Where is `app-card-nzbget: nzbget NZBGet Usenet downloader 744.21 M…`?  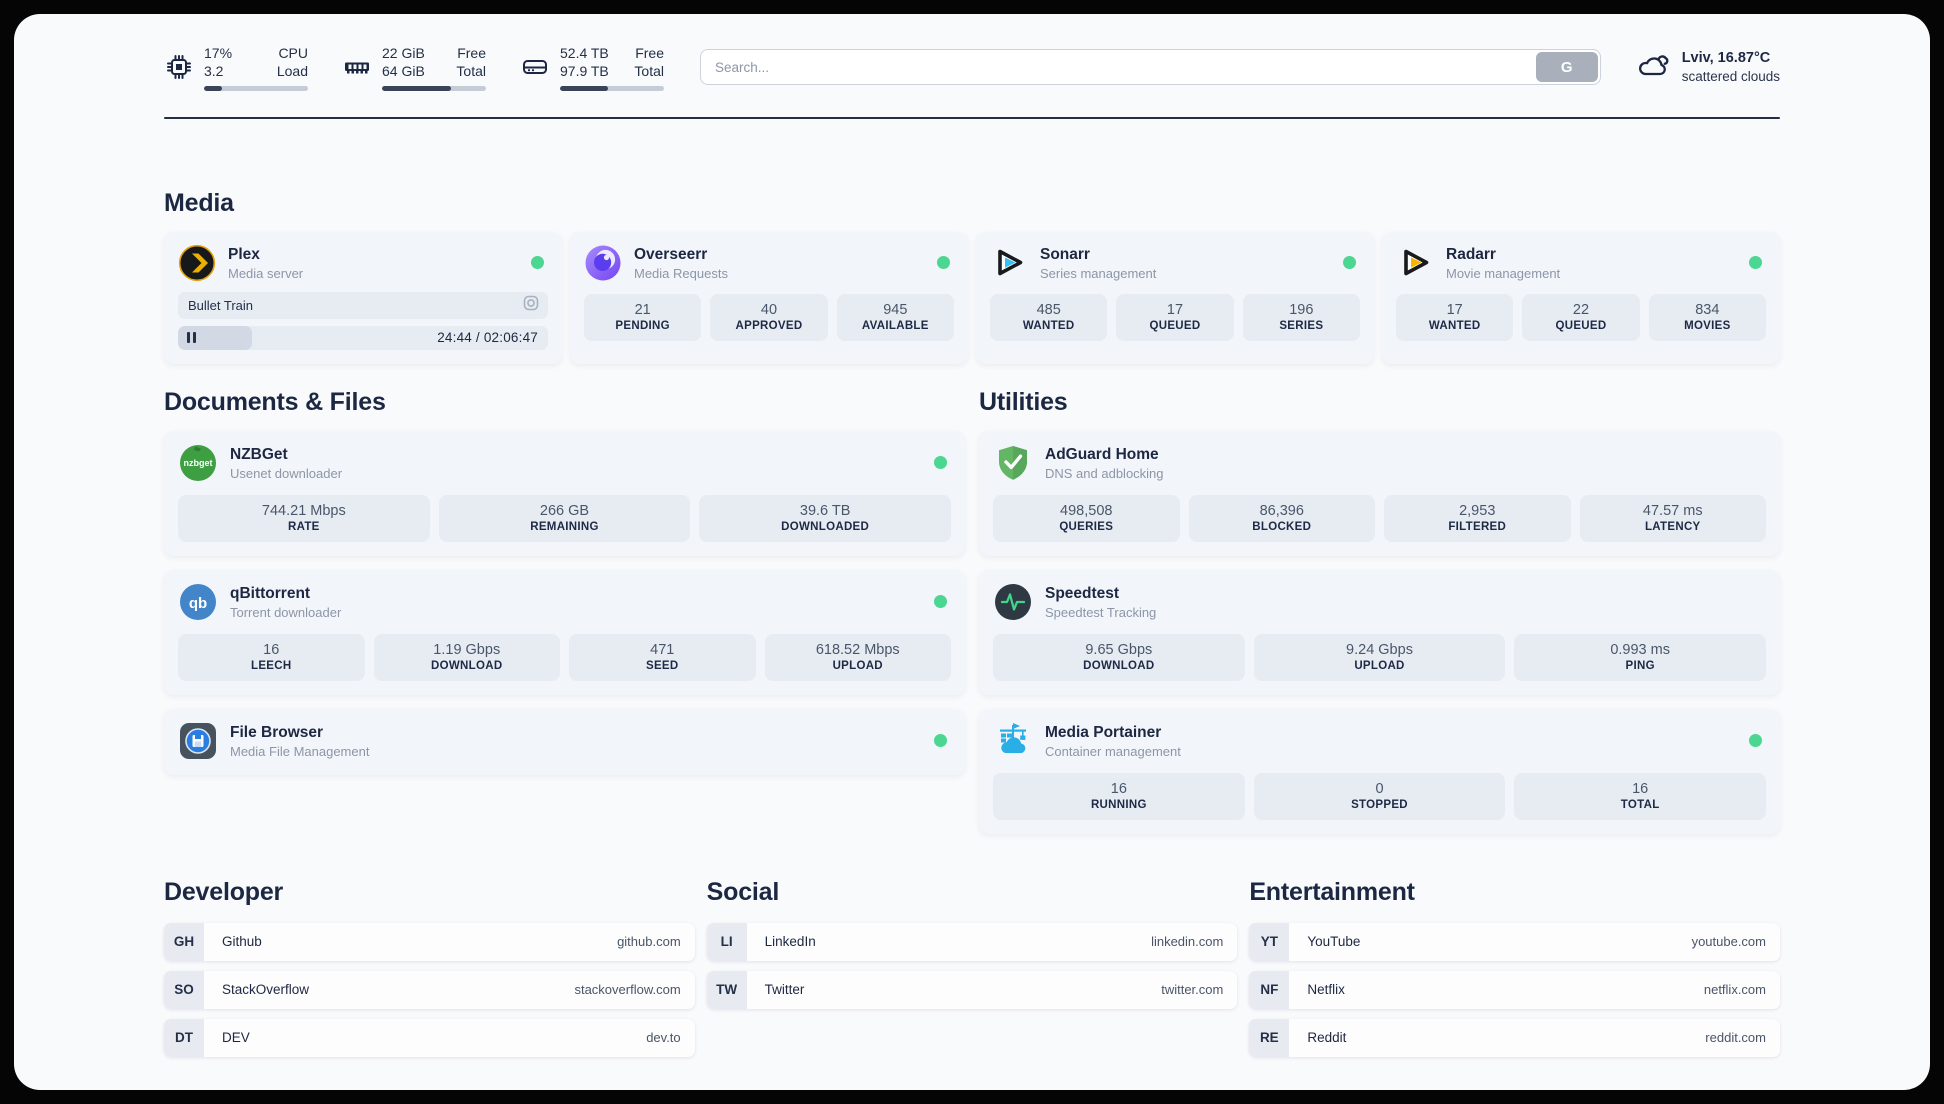 app-card-nzbget: nzbget NZBGet Usenet downloader 744.21 M… is located at coordinates (564, 493).